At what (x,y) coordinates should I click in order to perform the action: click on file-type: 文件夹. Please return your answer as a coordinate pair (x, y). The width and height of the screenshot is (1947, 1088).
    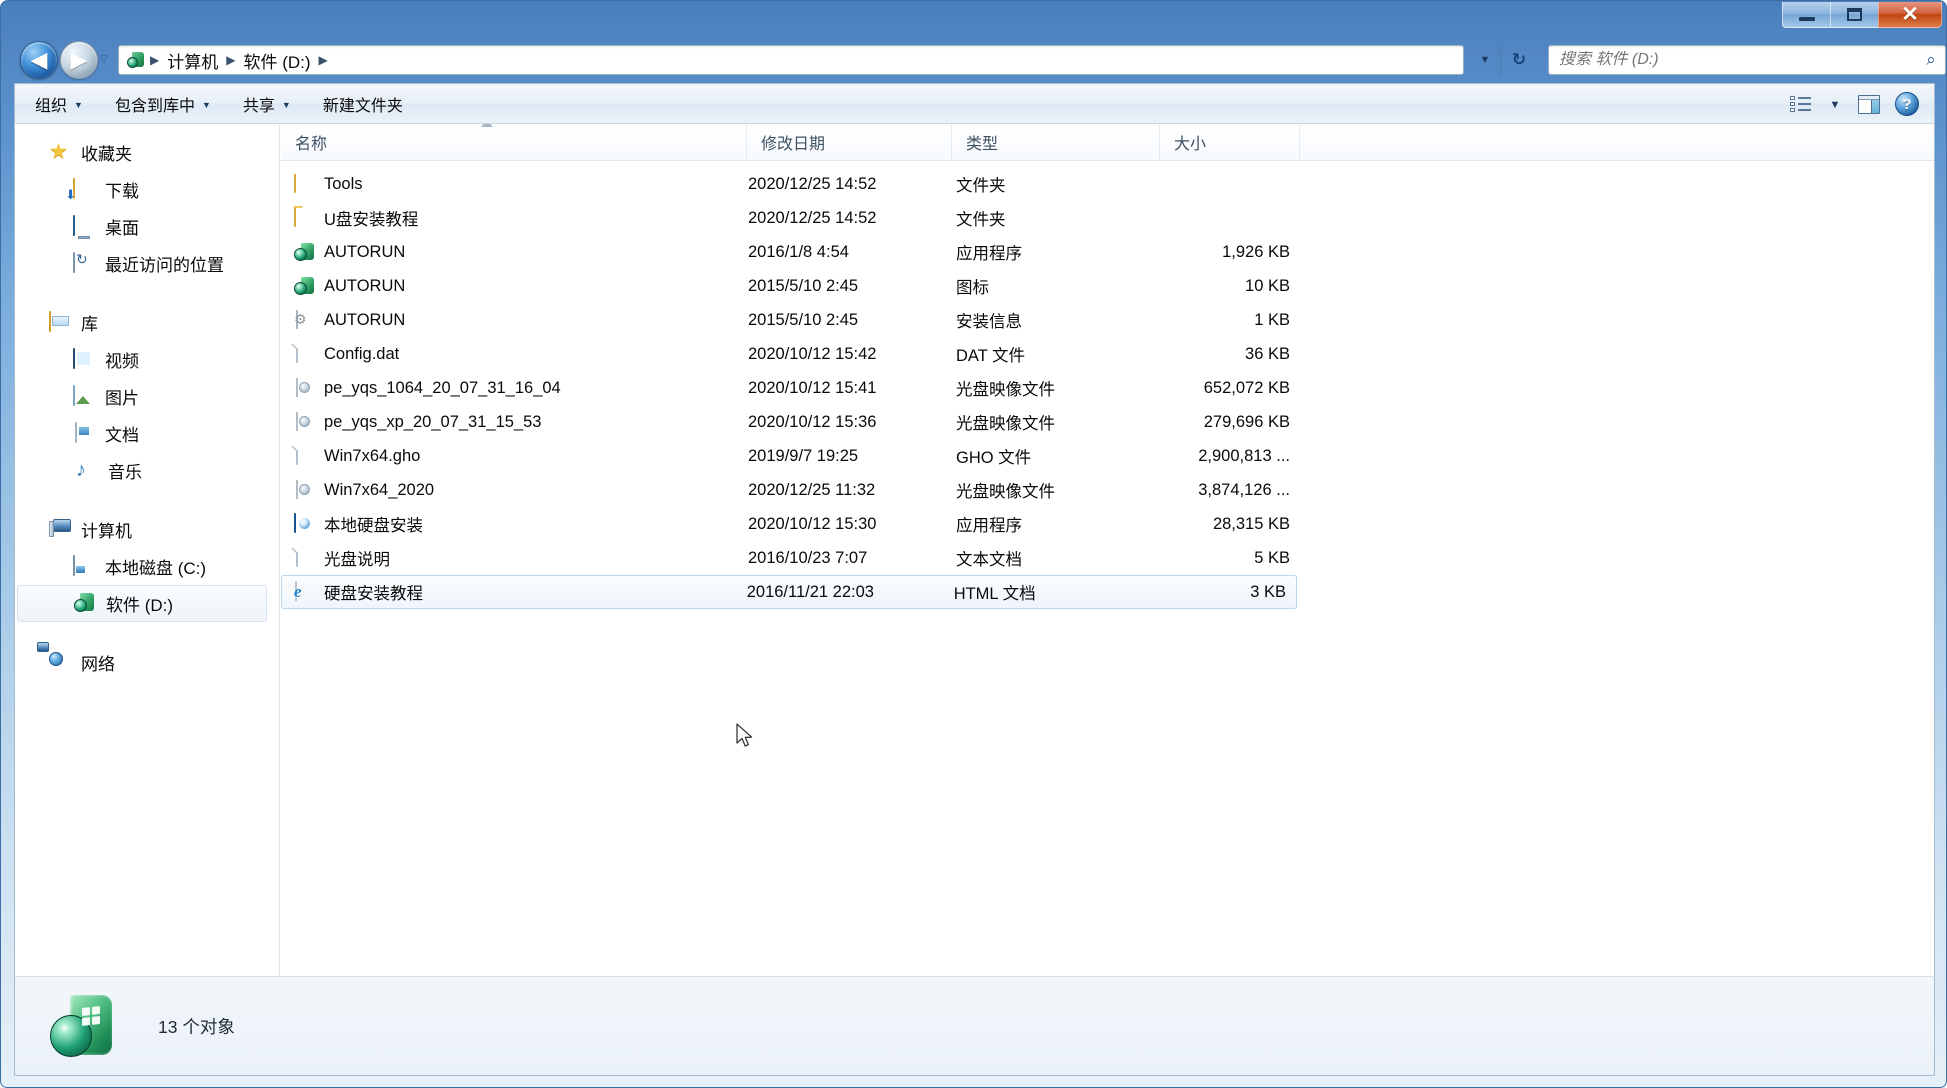
    Looking at the image, I should click on (981, 186).